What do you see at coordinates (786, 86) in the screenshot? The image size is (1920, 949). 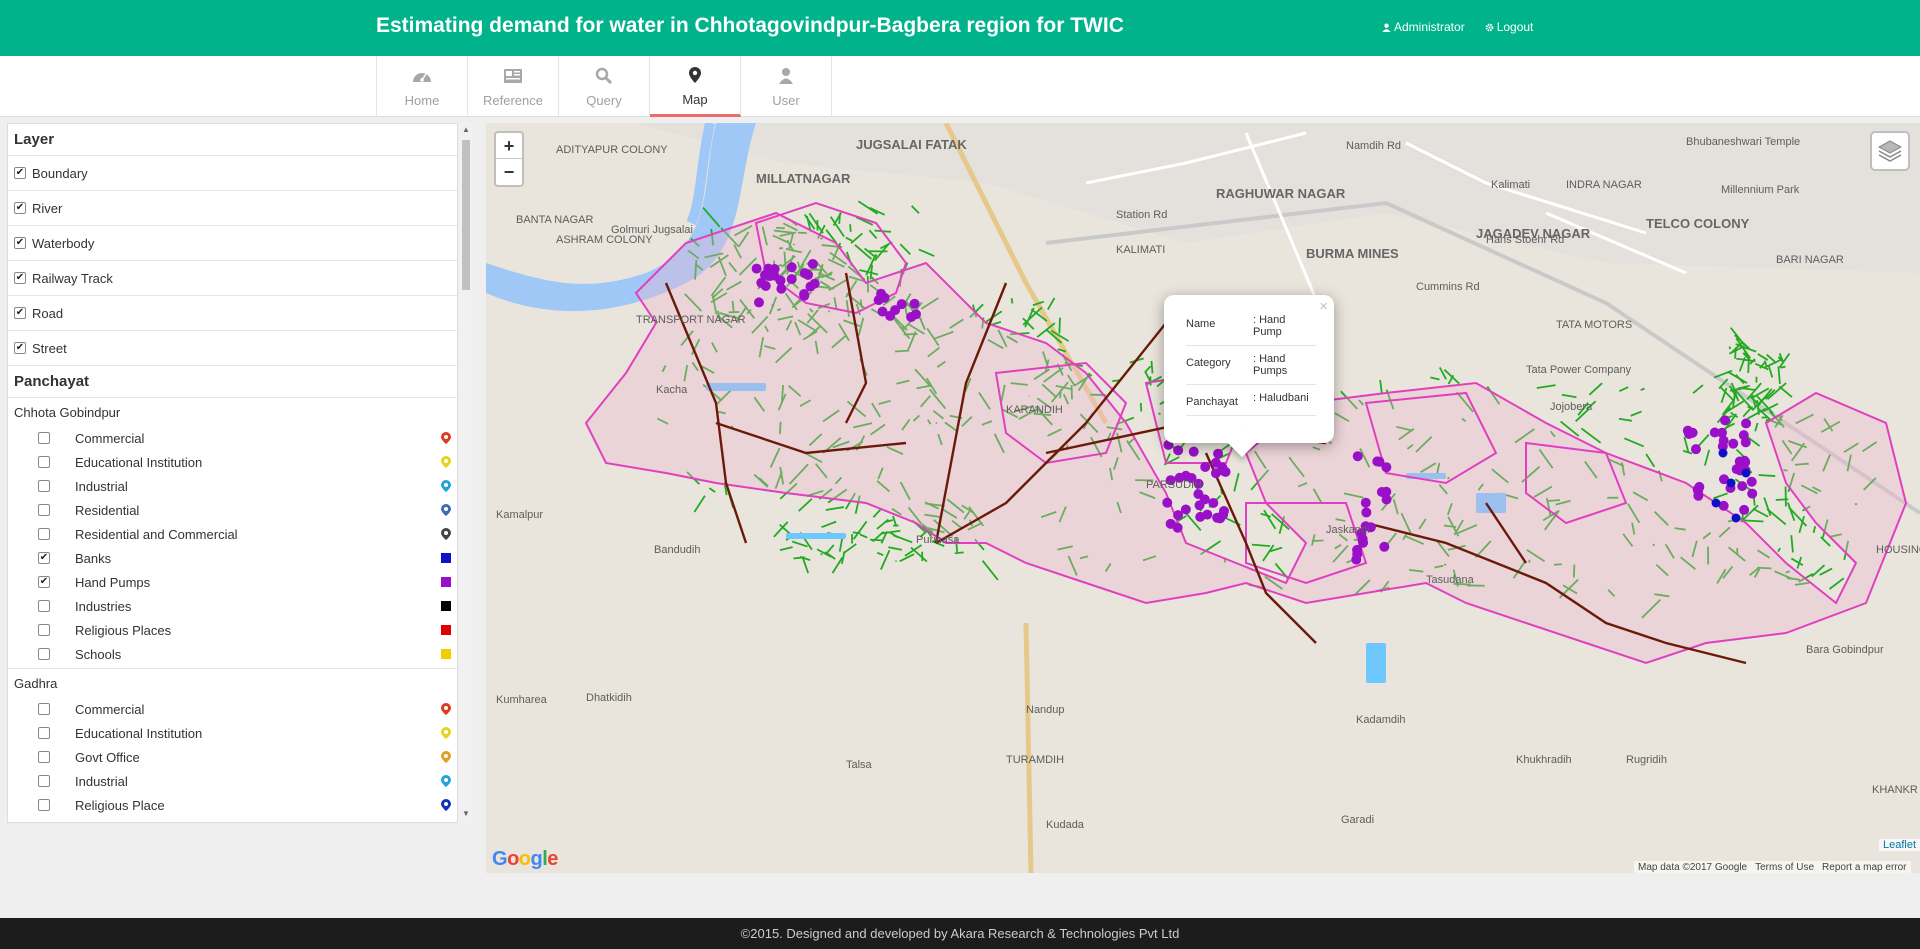 I see `tab-user: User` at bounding box center [786, 86].